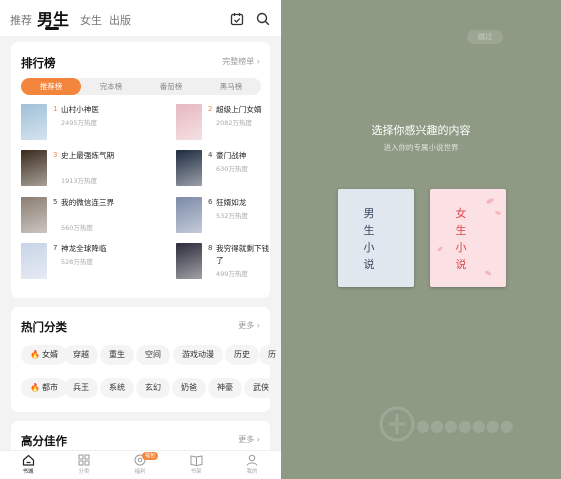 This screenshot has height=479, width=561. Describe the element at coordinates (55, 202) in the screenshot. I see `rank-number: 5` at that location.